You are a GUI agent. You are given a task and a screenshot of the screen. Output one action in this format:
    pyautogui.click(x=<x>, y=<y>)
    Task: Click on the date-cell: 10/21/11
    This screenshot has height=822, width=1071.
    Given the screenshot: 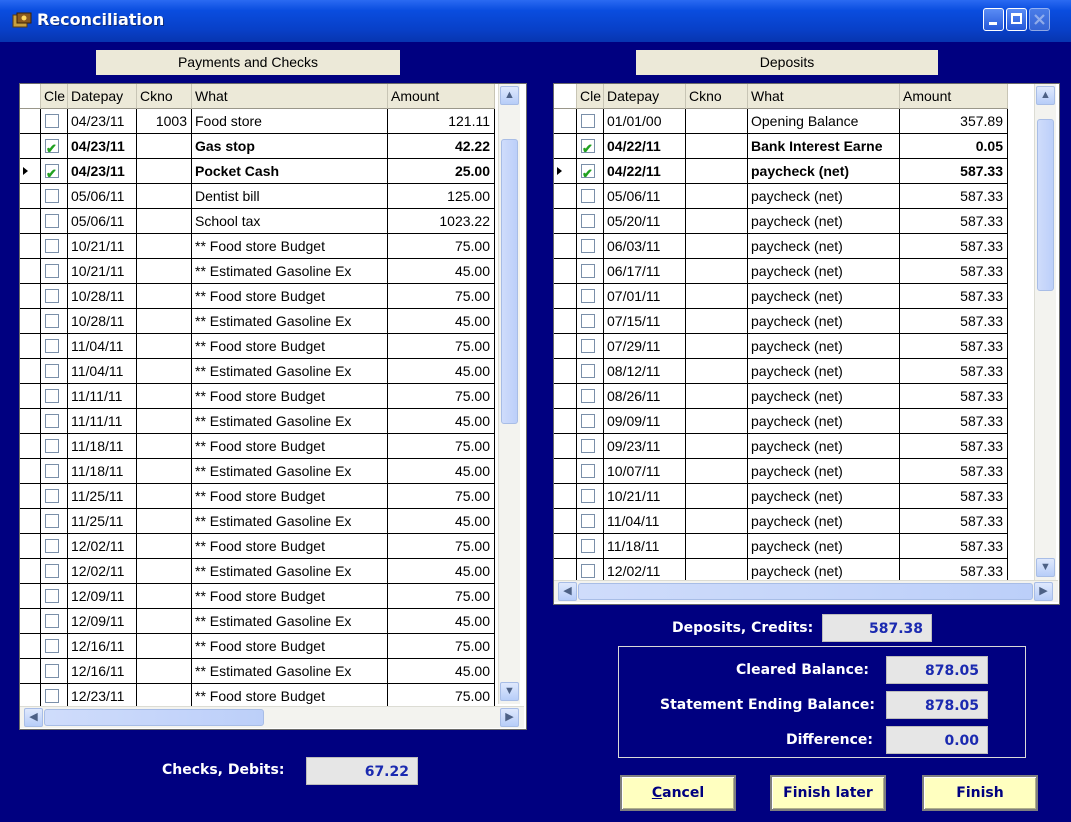 What is the action you would take?
    pyautogui.click(x=102, y=246)
    